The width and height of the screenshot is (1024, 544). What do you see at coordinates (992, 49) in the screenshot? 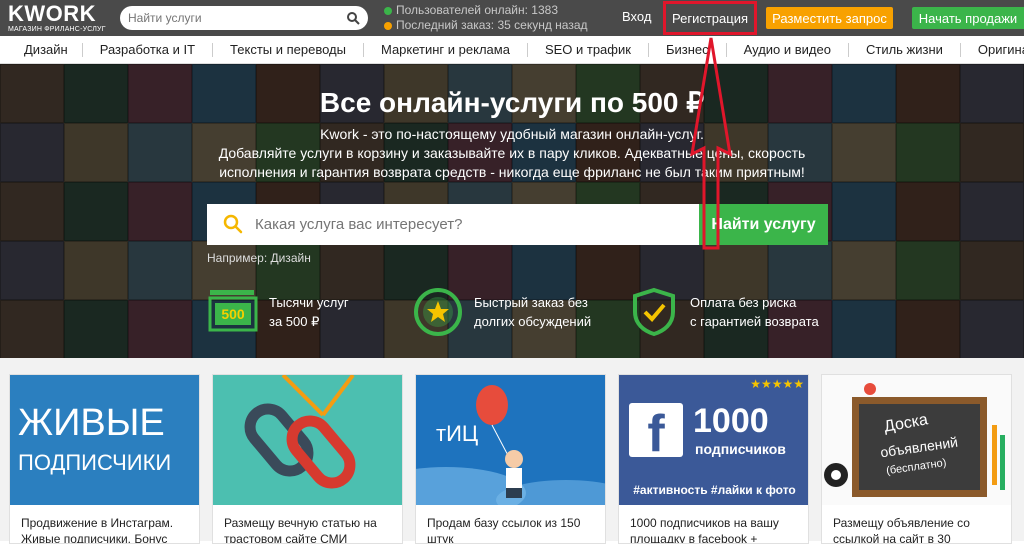
I see `category-original: Оригинальное` at bounding box center [992, 49].